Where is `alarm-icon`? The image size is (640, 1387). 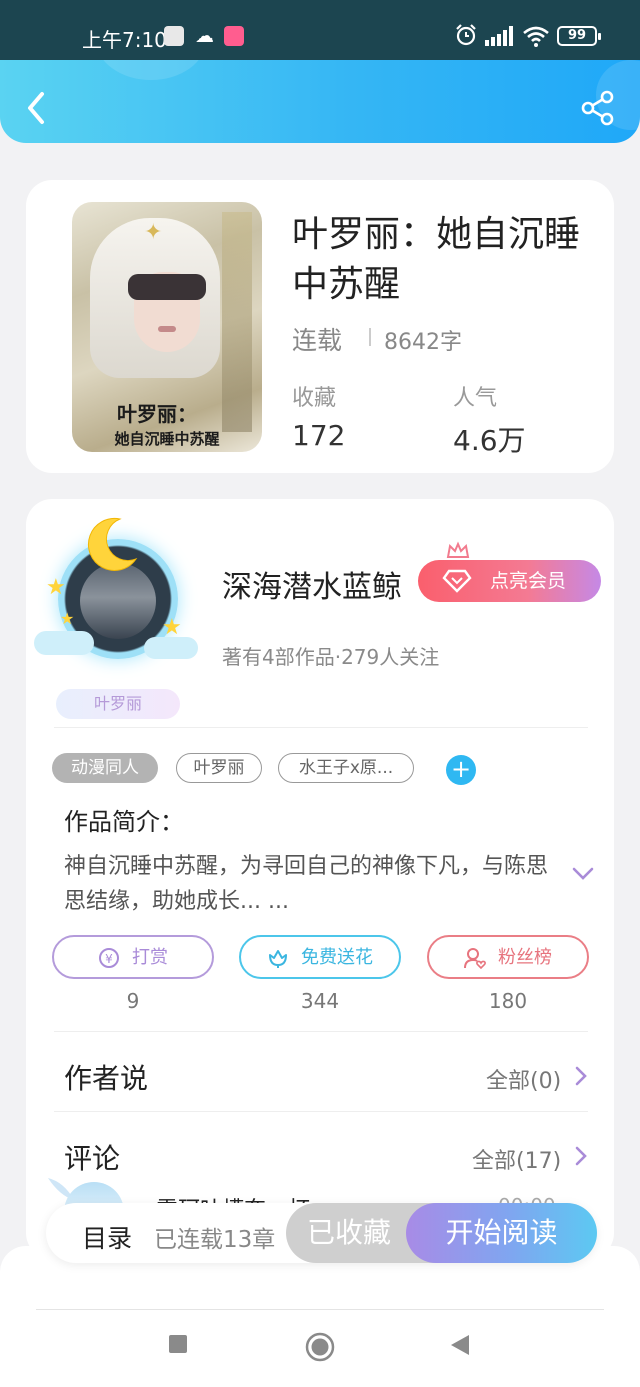 alarm-icon is located at coordinates (466, 35).